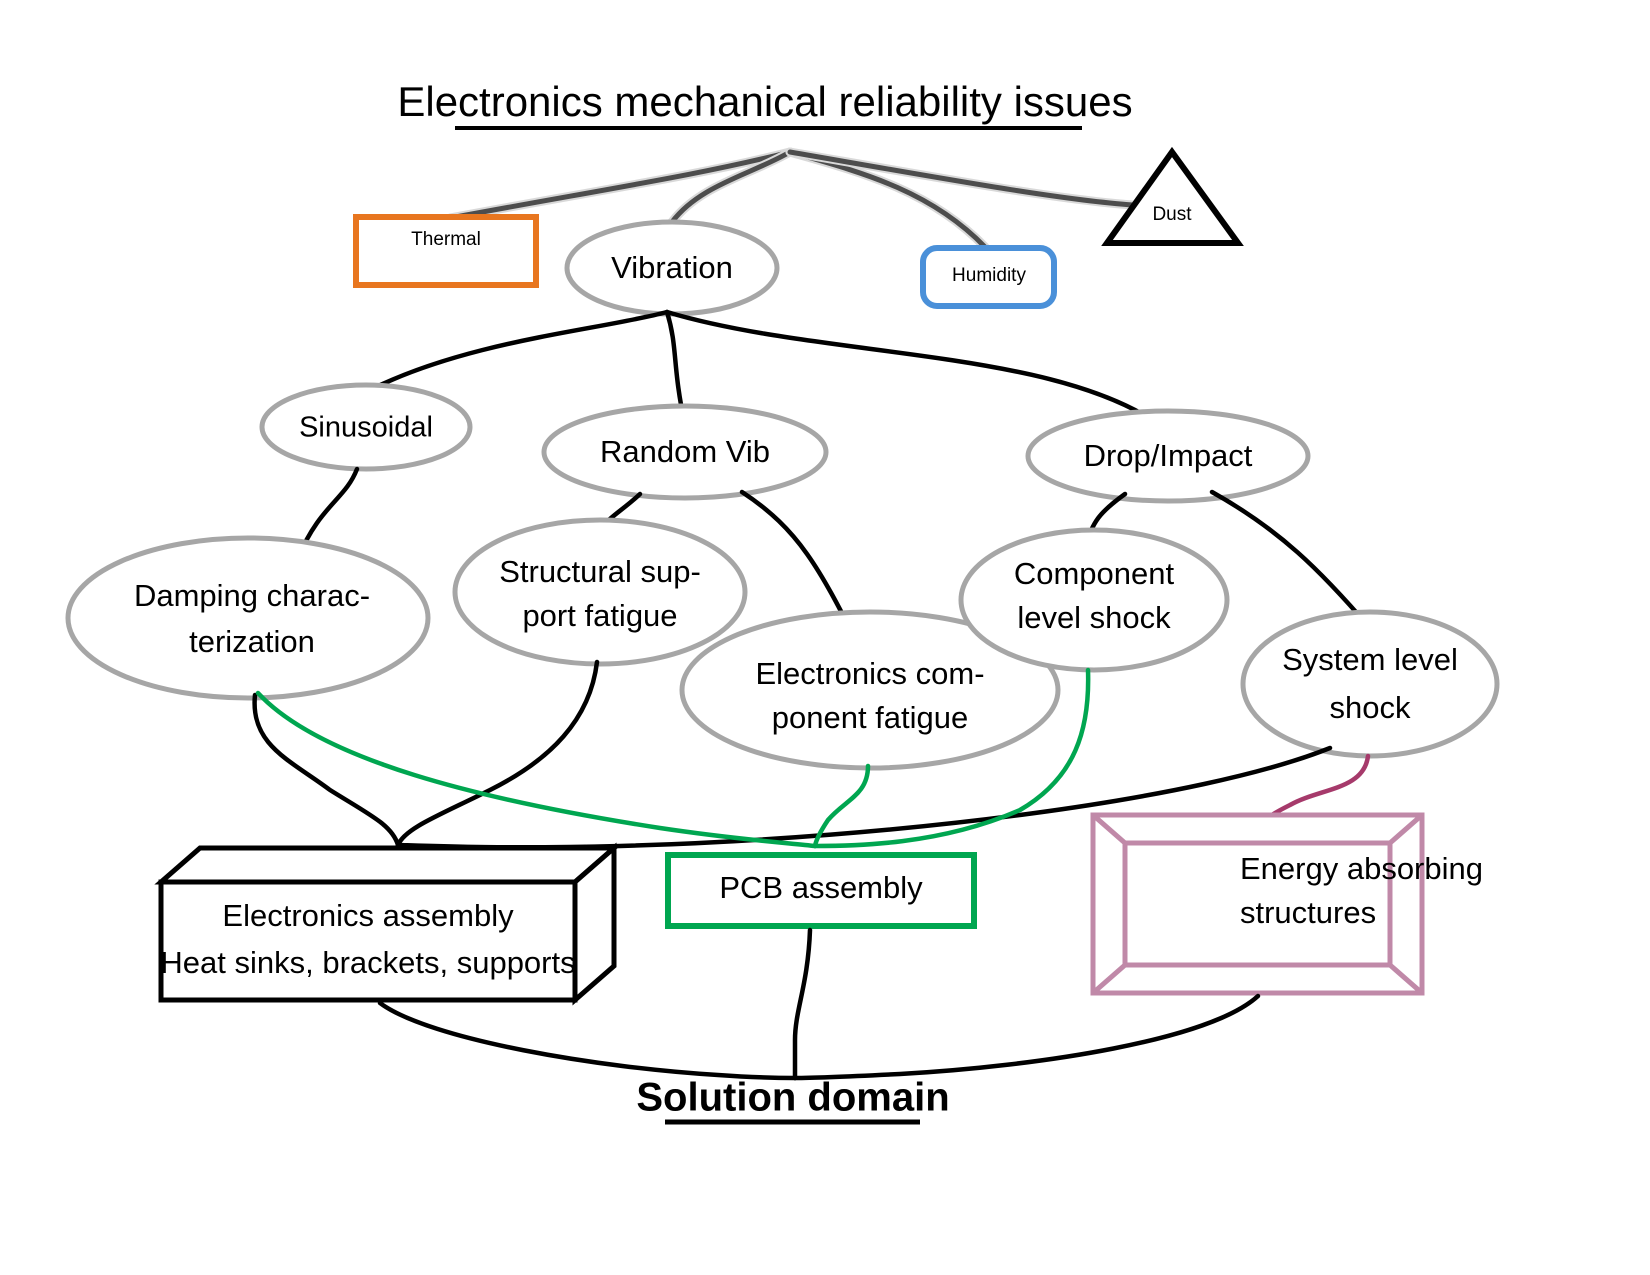 The image size is (1650, 1275). What do you see at coordinates (518, 351) in the screenshot?
I see `link-vibration-to-sinusoidal` at bounding box center [518, 351].